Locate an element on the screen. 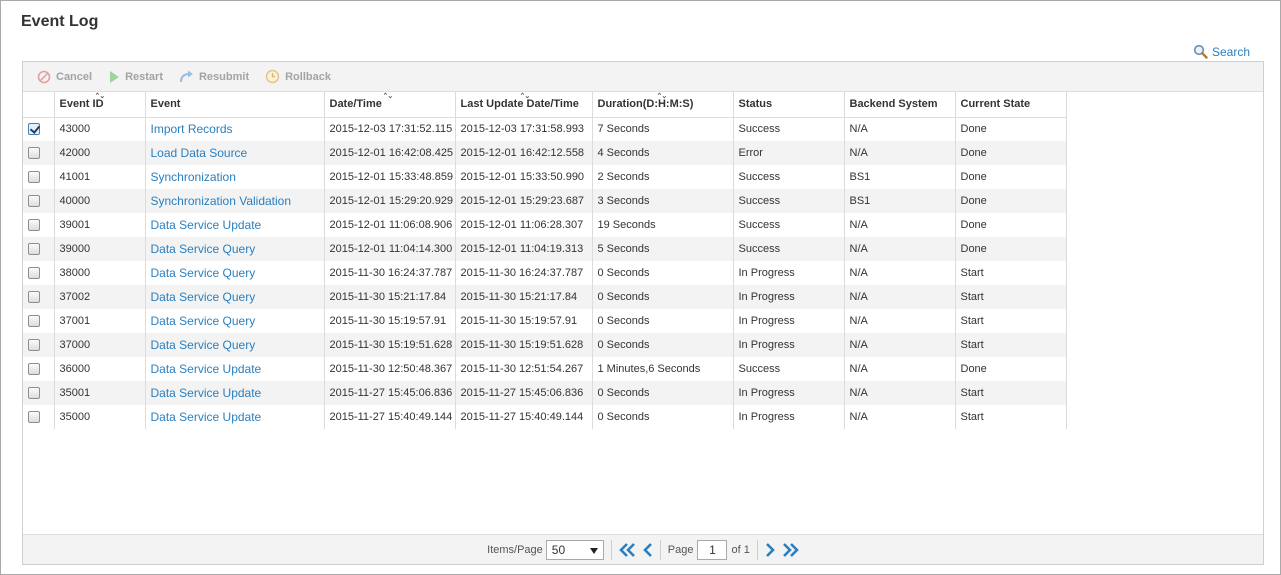  column-header-last-update: ⌃⌄ Last Update Date/Time is located at coordinates (524, 105).